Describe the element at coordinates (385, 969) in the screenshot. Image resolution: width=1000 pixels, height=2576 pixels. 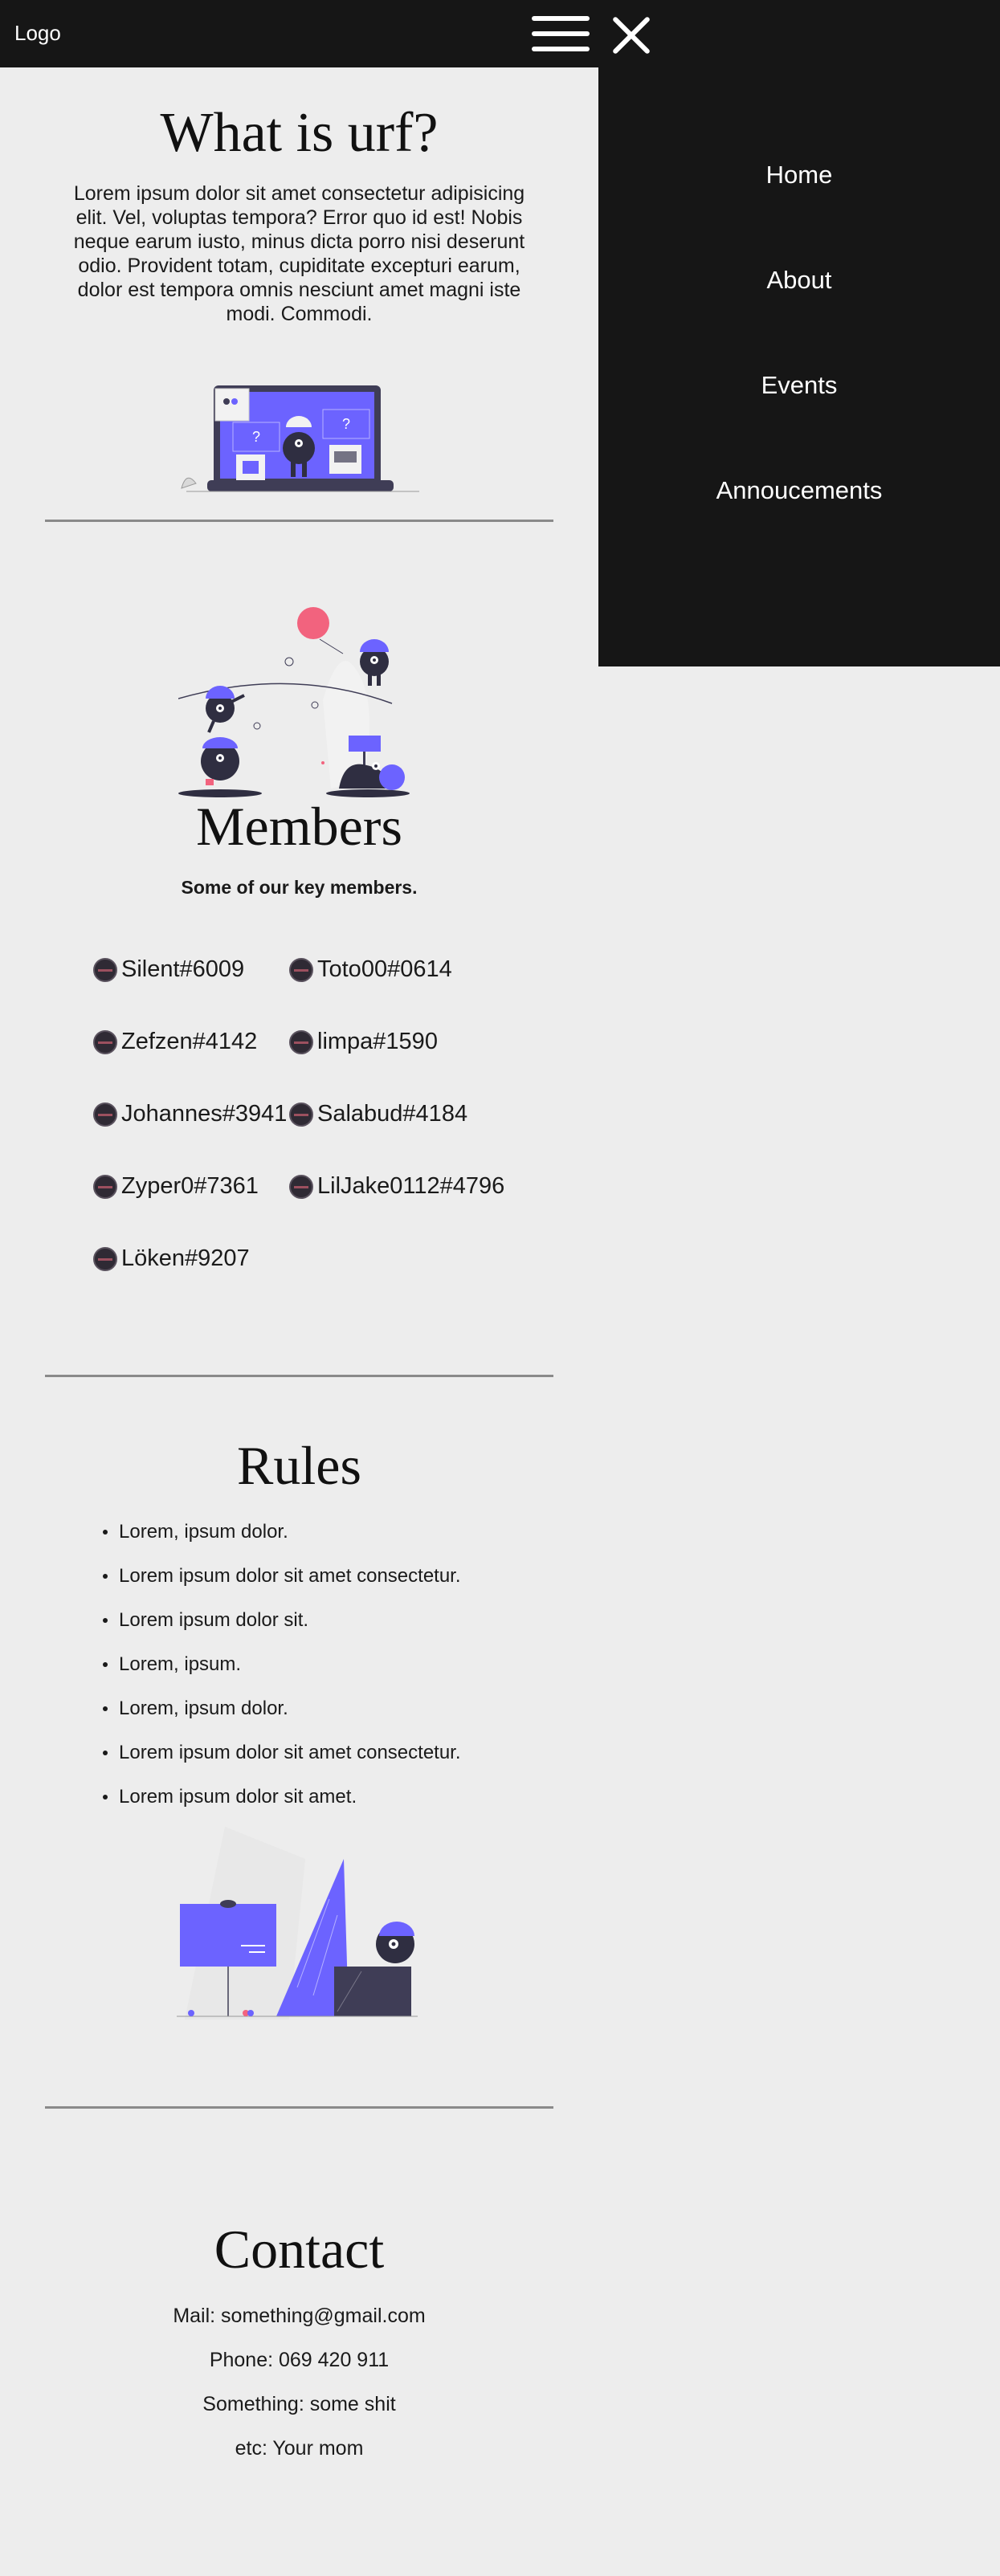
I see `member-name: Toto00#0614` at that location.